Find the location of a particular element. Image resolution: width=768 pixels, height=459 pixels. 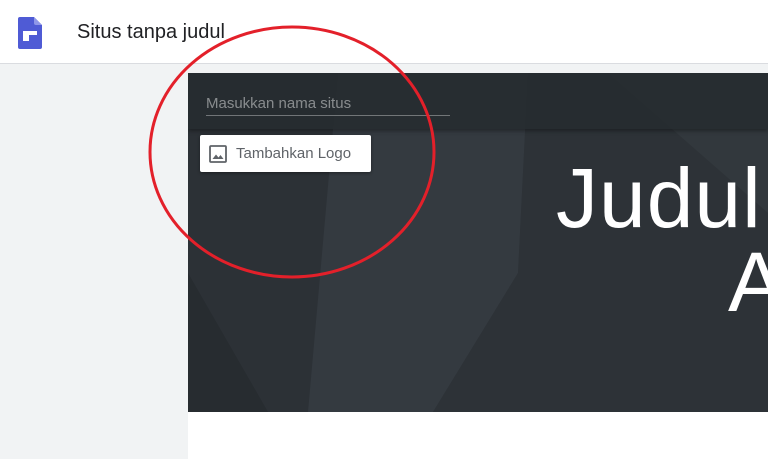

image-icon is located at coordinates (218, 153).